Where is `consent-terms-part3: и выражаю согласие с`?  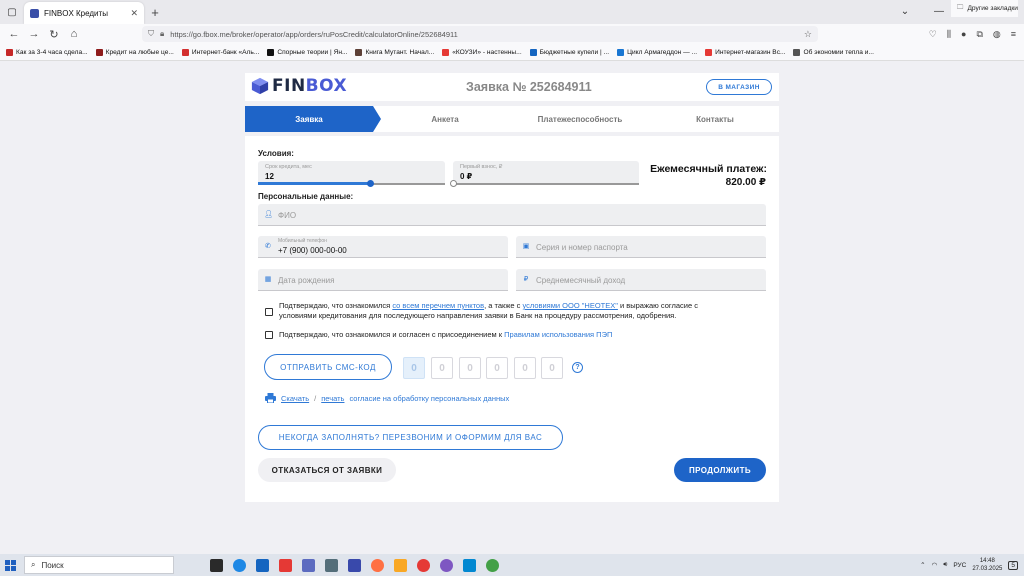
consent-terms-part3: и выражаю согласие с is located at coordinates (657, 305).